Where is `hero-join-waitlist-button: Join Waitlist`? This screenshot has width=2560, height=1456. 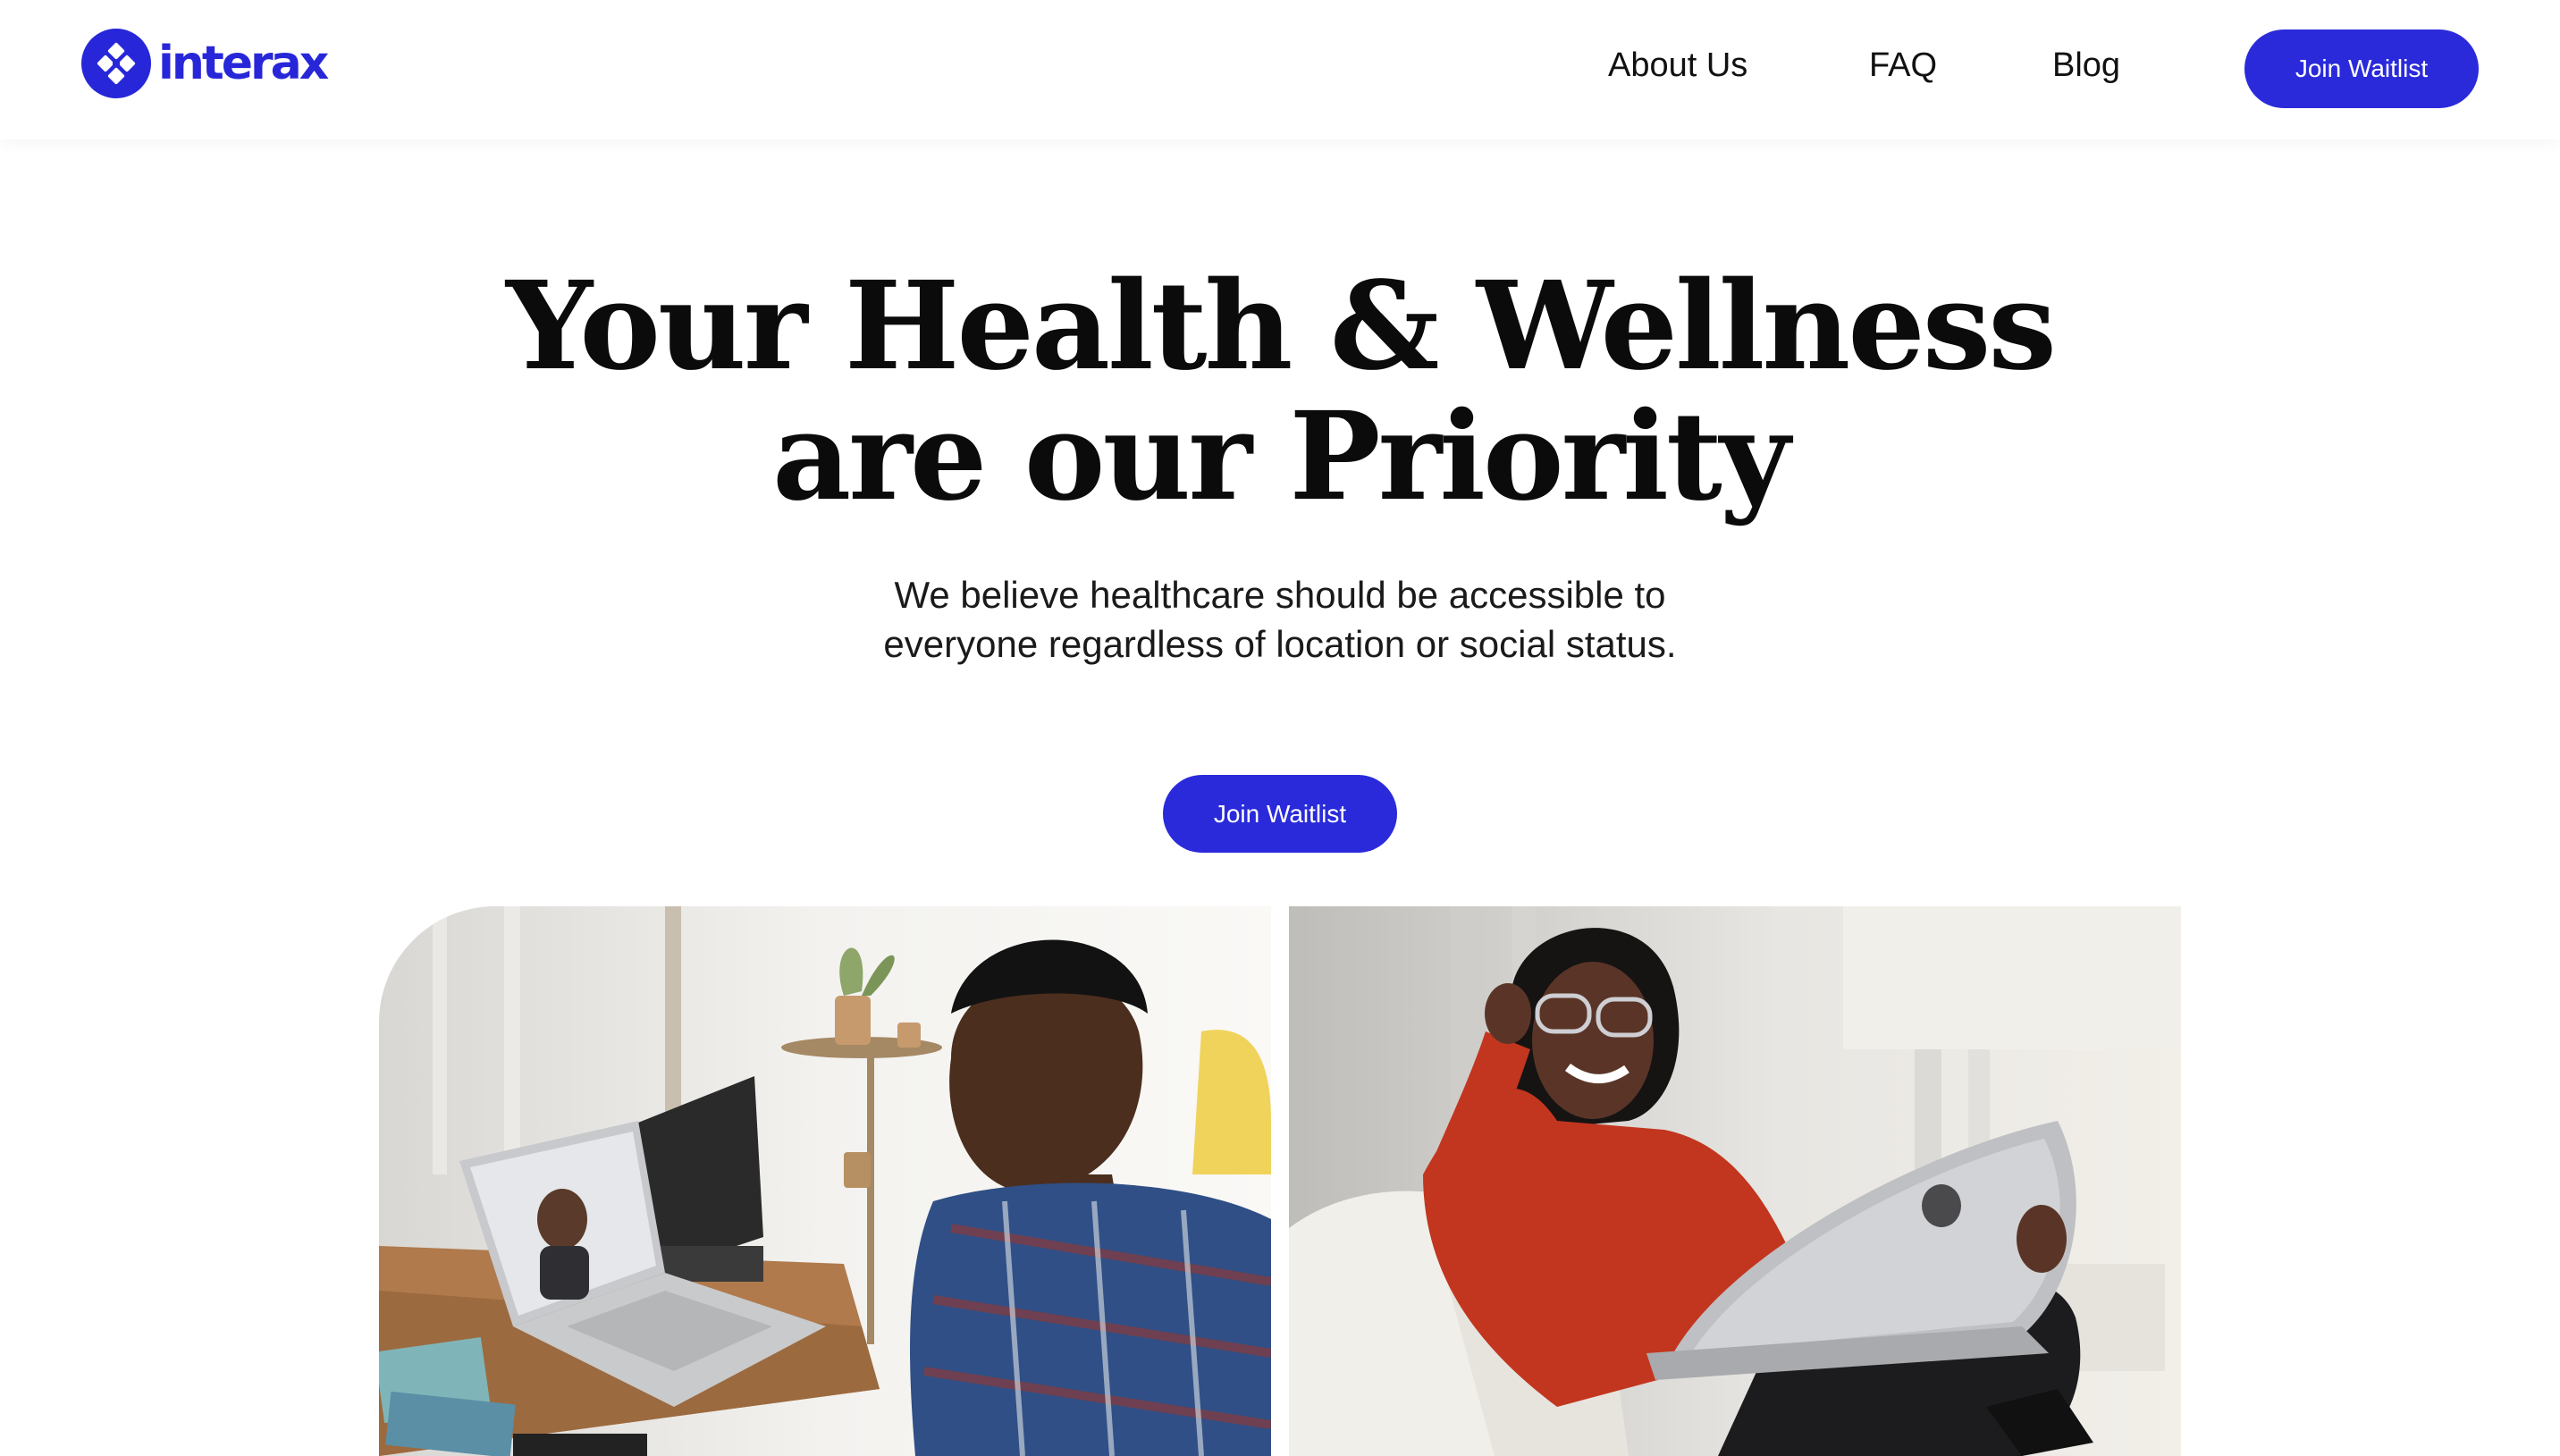
hero-join-waitlist-button: Join Waitlist is located at coordinates (1280, 814).